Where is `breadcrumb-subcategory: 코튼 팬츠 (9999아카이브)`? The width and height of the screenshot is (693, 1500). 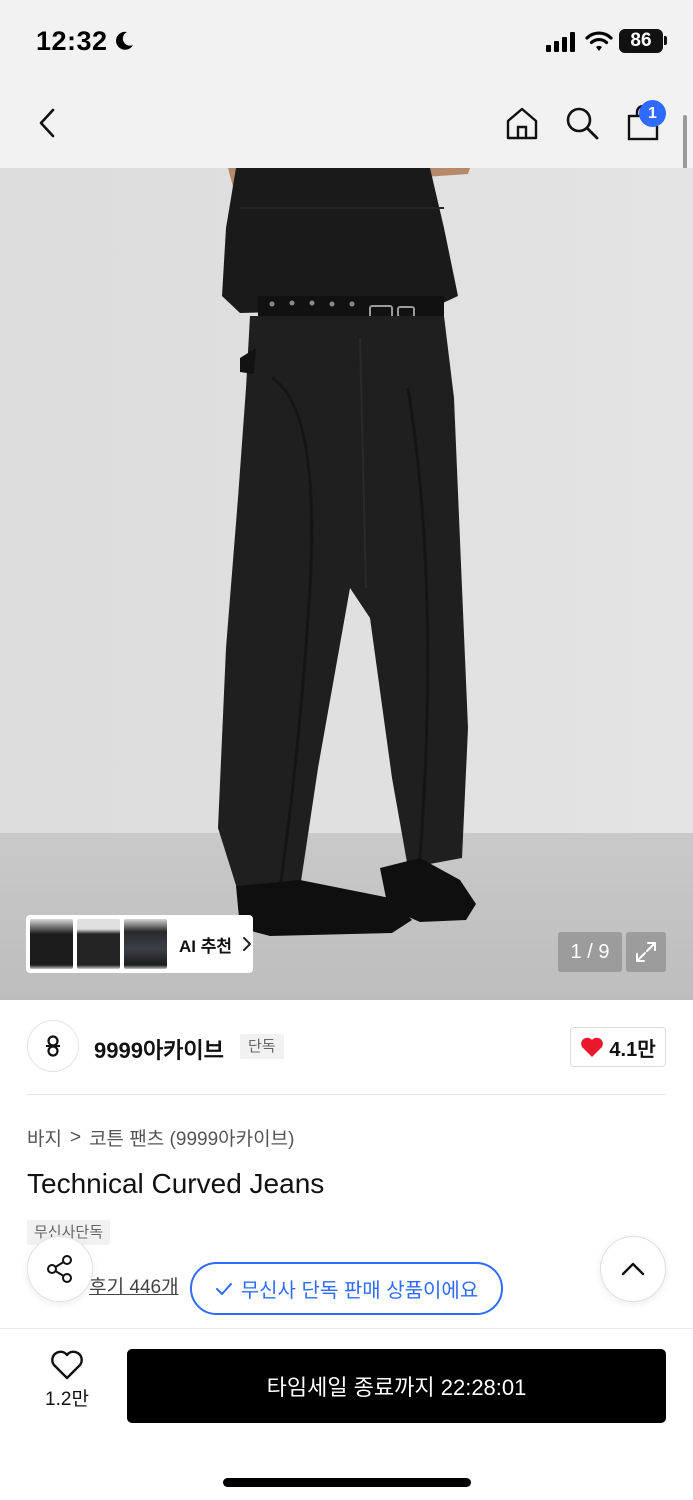
breadcrumb-subcategory: 코튼 팬츠 (9999아카이브) is located at coordinates (191, 1137).